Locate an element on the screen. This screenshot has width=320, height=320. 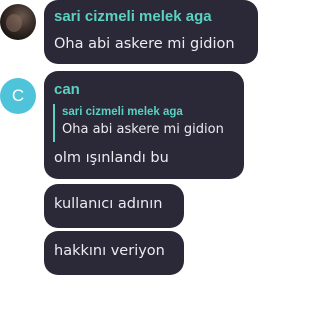
message-bubble: hakkını veriyon is located at coordinates (114, 253).